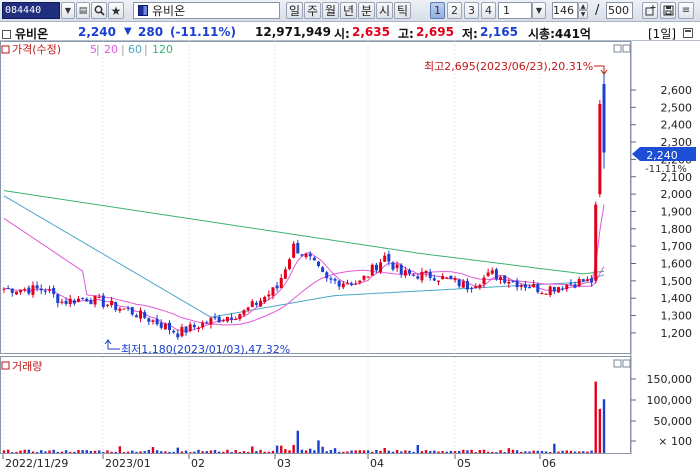 This screenshot has height=469, width=700. Describe the element at coordinates (330, 10) in the screenshot. I see `period-month-button: 월` at that location.